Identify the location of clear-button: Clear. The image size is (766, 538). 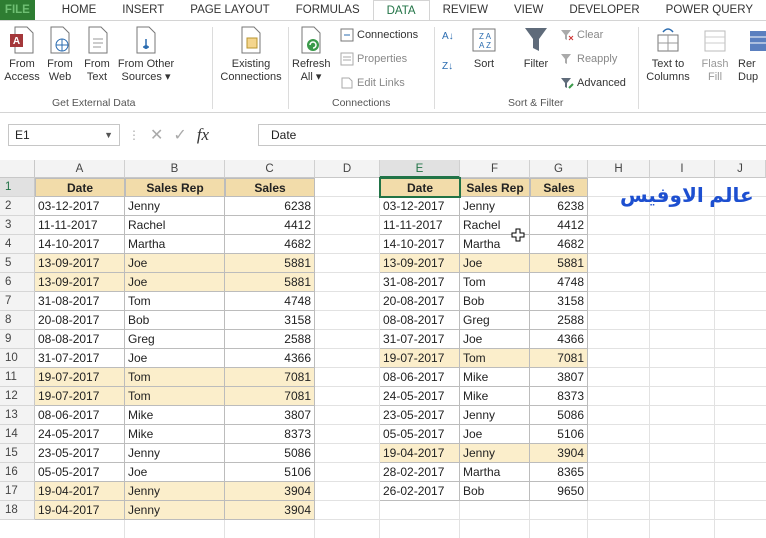
(581, 35).